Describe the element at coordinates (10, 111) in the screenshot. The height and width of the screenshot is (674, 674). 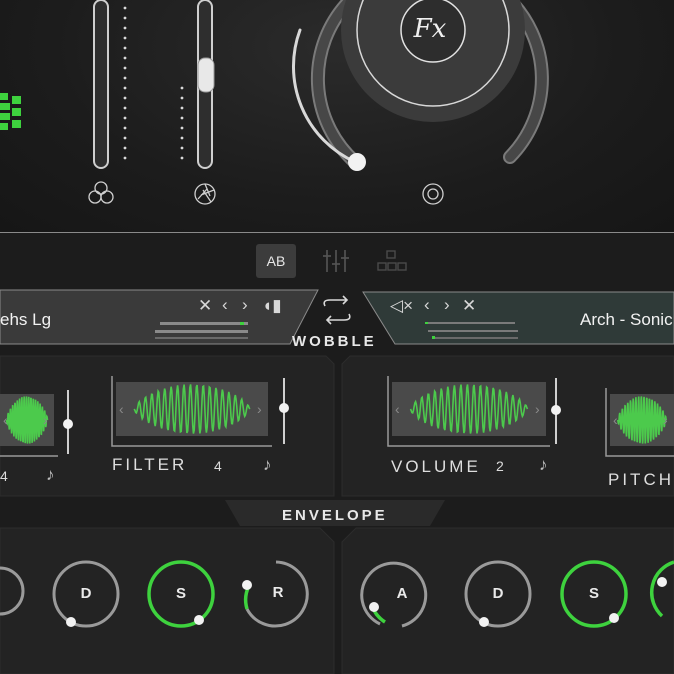
I see `level-meter` at that location.